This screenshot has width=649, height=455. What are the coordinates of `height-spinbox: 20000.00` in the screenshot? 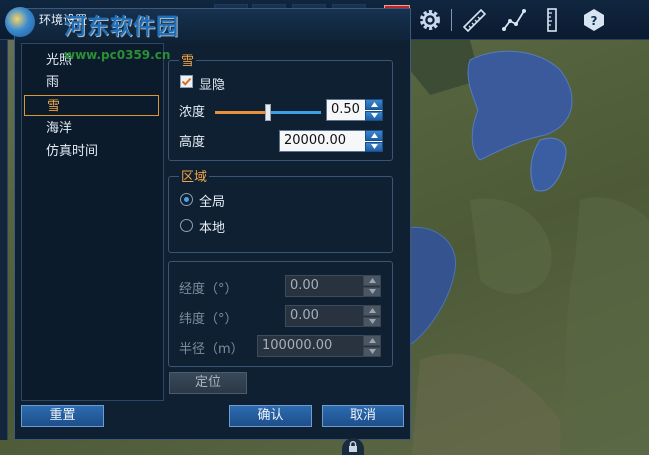 It's located at (331, 141).